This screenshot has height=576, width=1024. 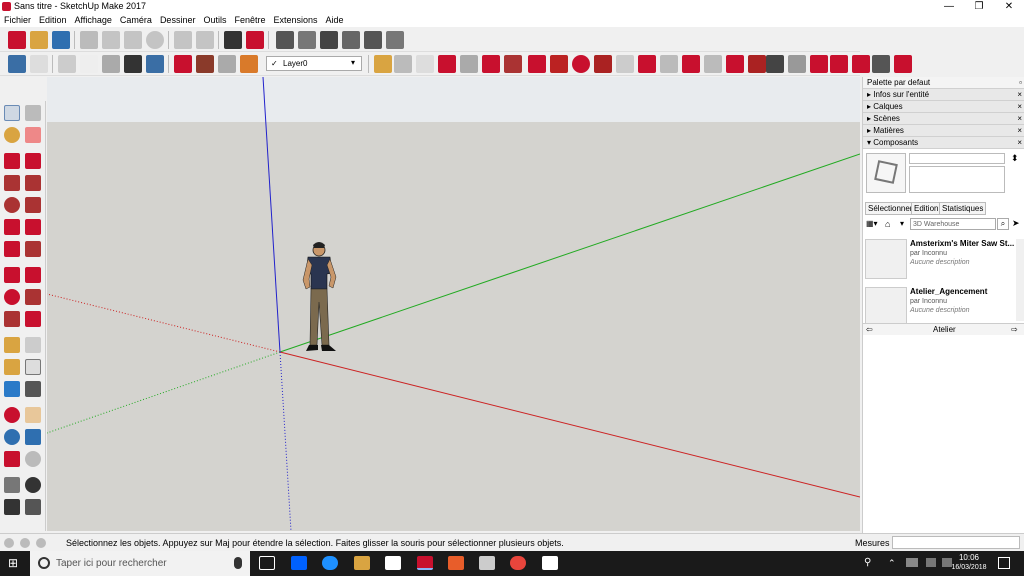 I want to click on extension-warehouse-icon, so click(x=249, y=64).